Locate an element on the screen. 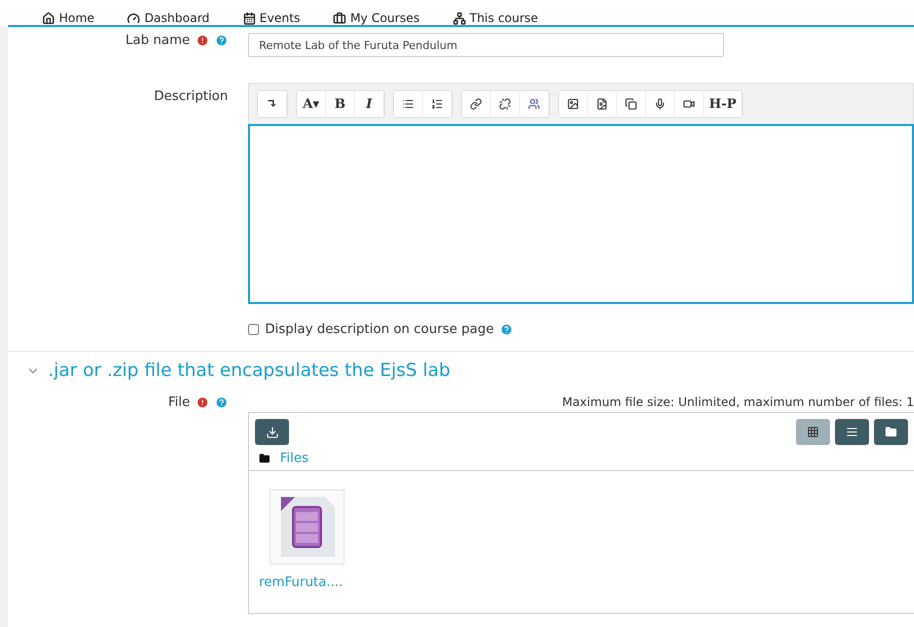  field-label: File is located at coordinates (179, 402).